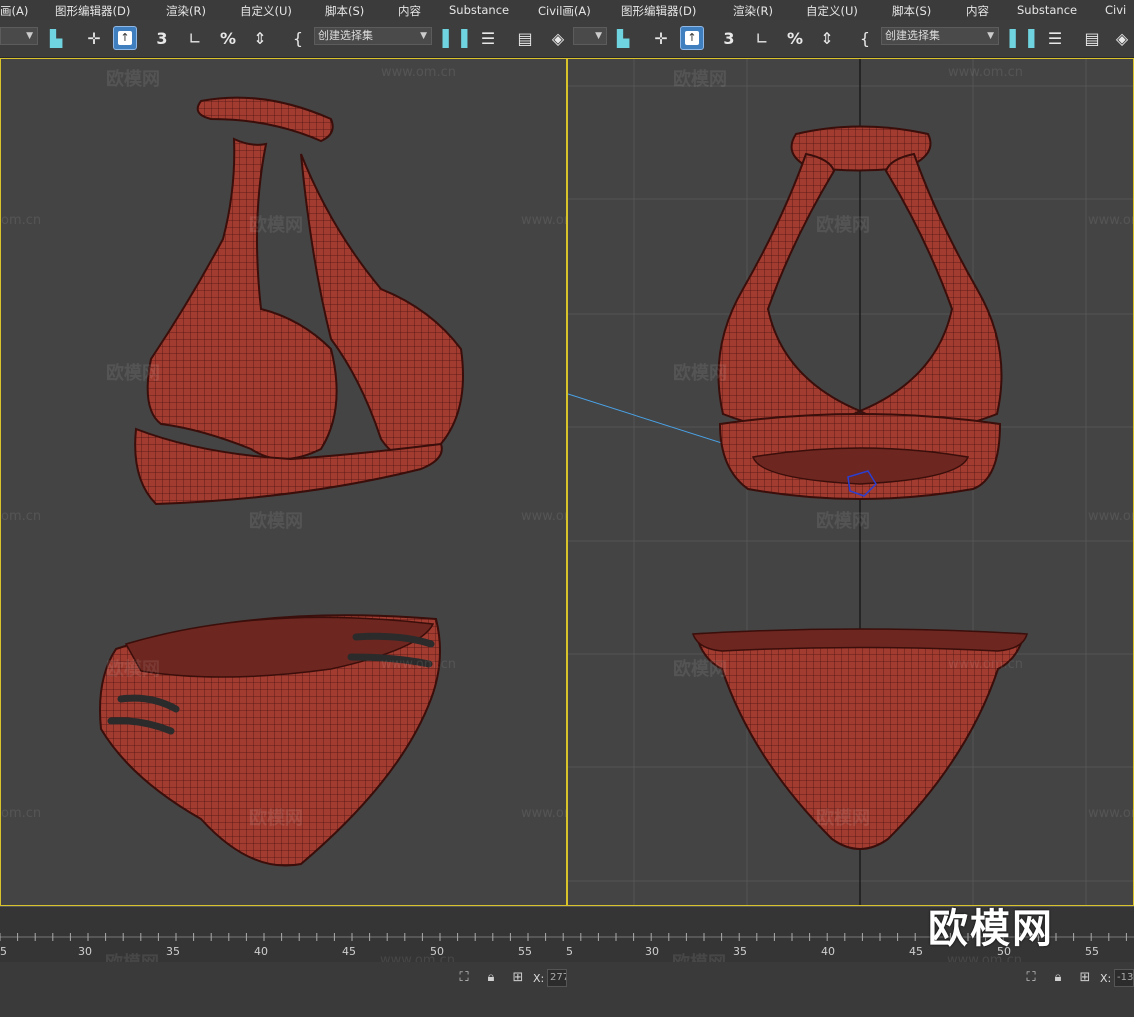 The image size is (1134, 1017). What do you see at coordinates (557, 978) in the screenshot?
I see `x-coord-field: 277` at bounding box center [557, 978].